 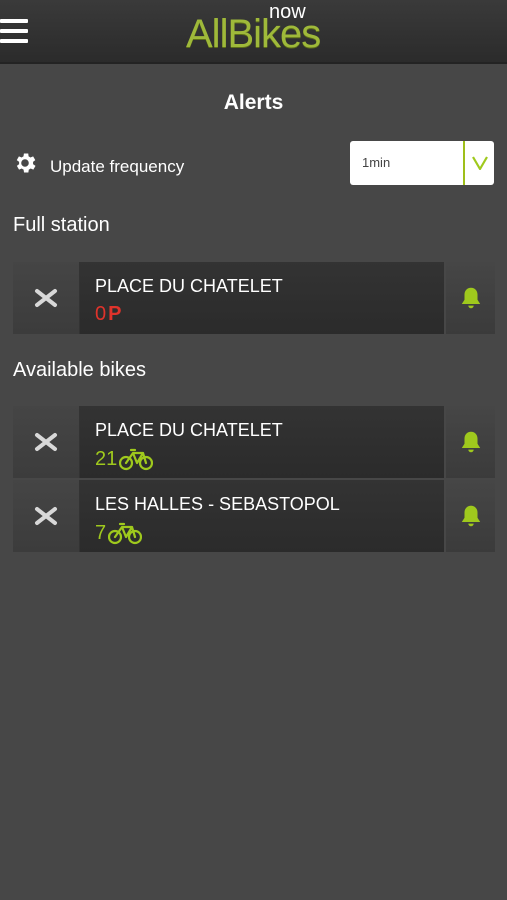 I want to click on gear-icon, so click(x=25, y=163).